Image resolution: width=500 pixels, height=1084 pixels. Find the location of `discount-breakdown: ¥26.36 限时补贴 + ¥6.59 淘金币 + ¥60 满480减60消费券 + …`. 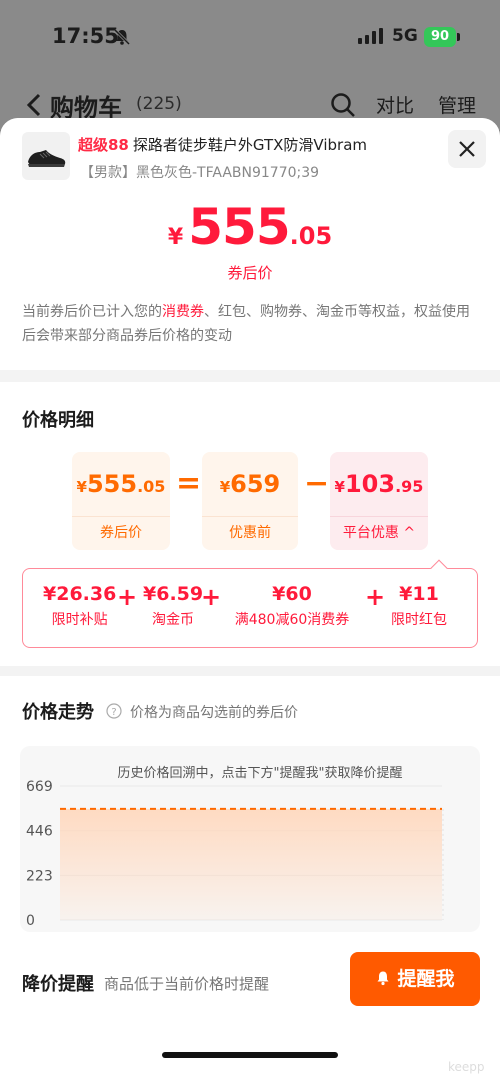

discount-breakdown: ¥26.36 限时补贴 + ¥6.59 淘金币 + ¥60 满480减60消费券 + … is located at coordinates (250, 603).